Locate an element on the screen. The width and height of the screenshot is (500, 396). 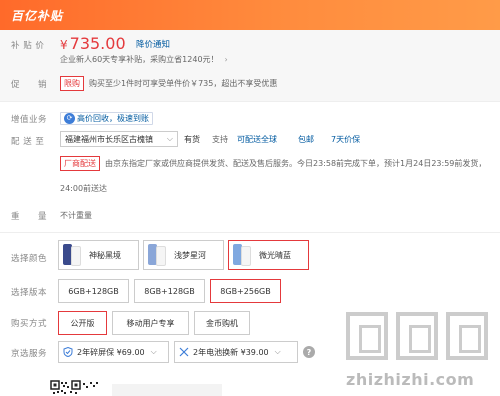
shield-icon is located at coordinates (68, 352).